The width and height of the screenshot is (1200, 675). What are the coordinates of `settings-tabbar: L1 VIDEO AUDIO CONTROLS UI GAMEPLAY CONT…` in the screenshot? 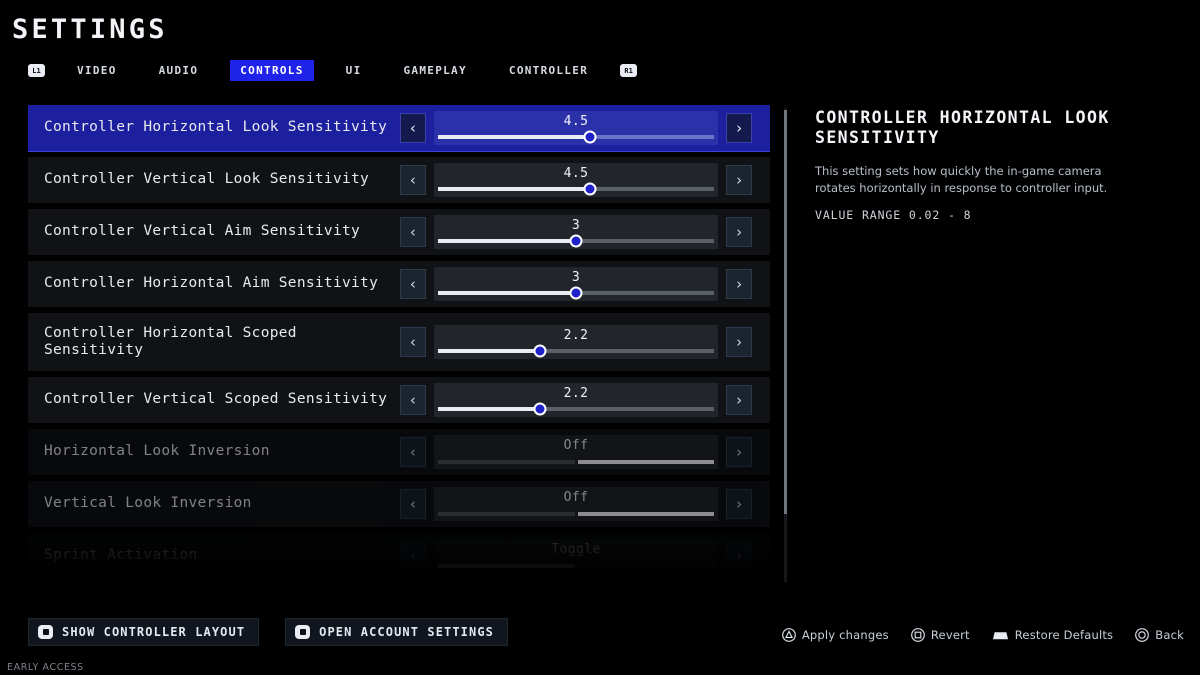 It's located at (333, 70).